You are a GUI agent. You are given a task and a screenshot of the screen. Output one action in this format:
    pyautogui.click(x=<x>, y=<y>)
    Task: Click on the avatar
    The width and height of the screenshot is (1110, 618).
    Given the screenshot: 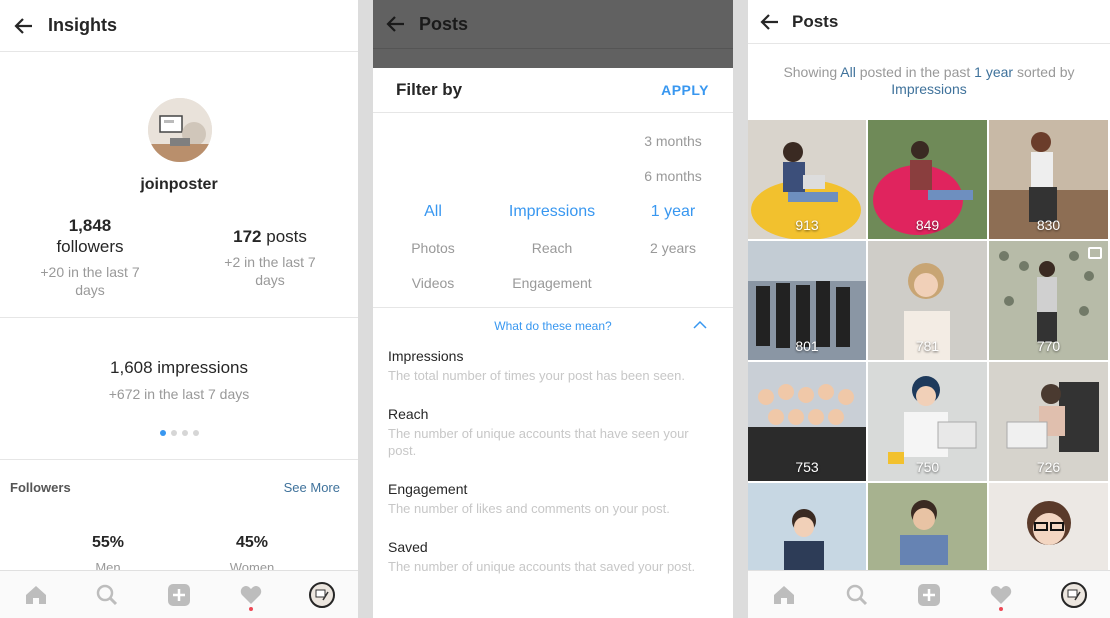 What is the action you would take?
    pyautogui.click(x=180, y=130)
    